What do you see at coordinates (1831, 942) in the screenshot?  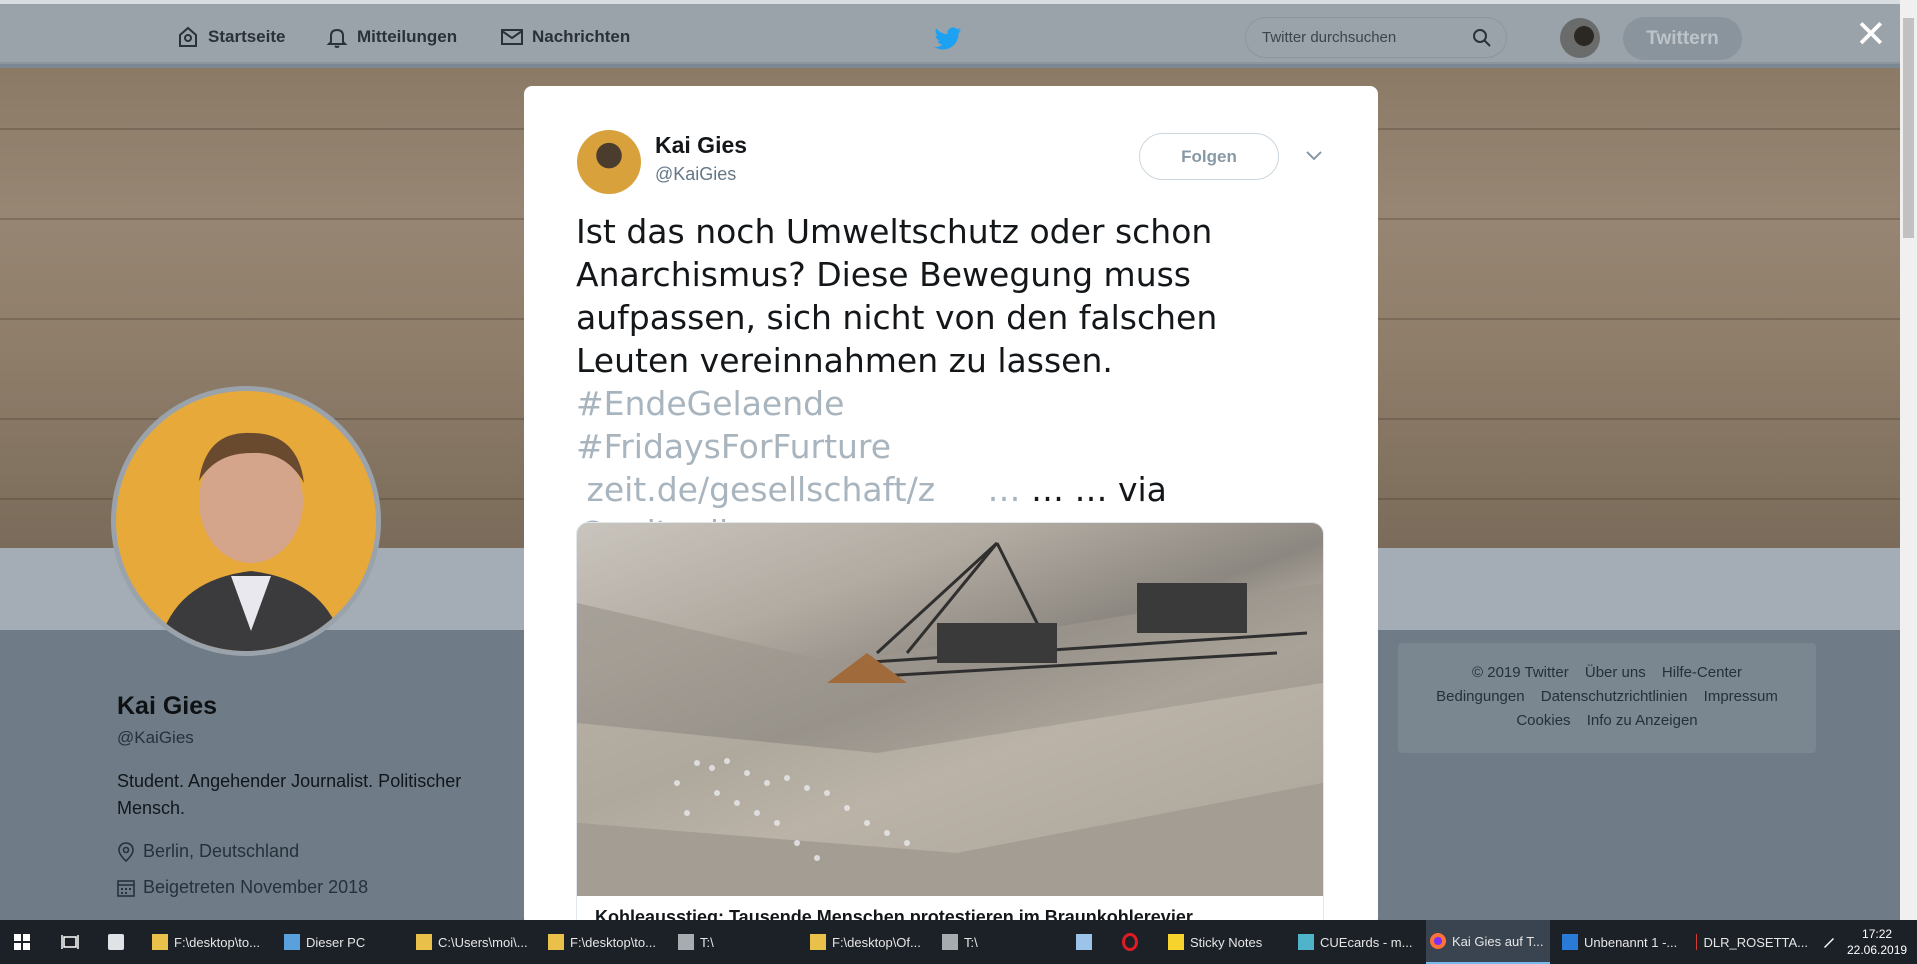 I see `pen-icon` at bounding box center [1831, 942].